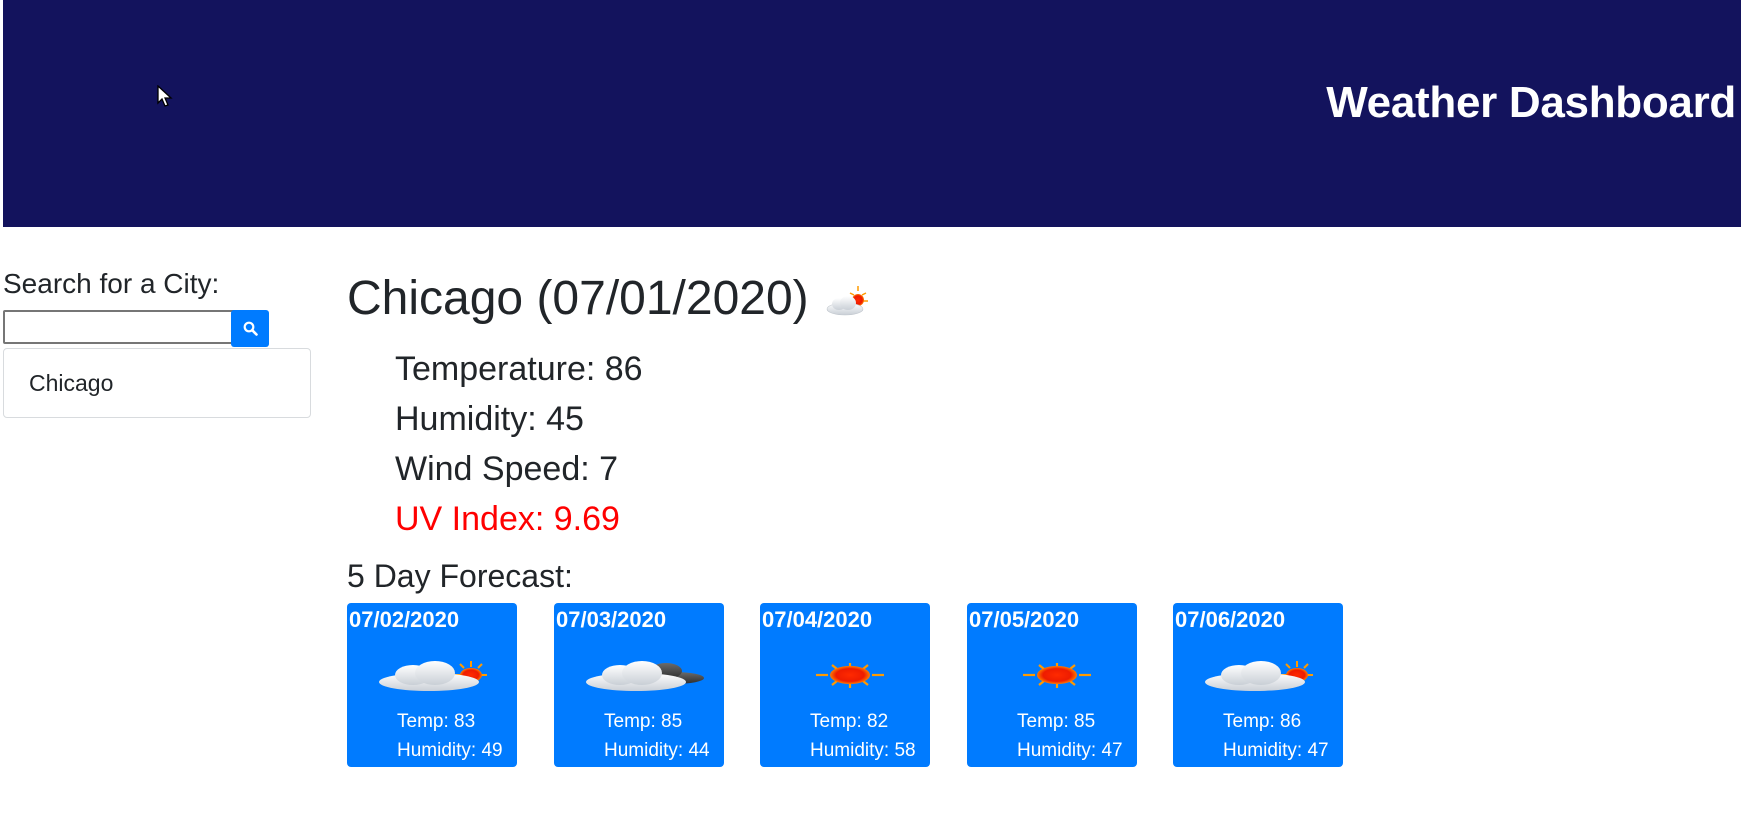 This screenshot has width=1741, height=829. What do you see at coordinates (817, 619) in the screenshot?
I see `forecast-date: 07/04/2020` at bounding box center [817, 619].